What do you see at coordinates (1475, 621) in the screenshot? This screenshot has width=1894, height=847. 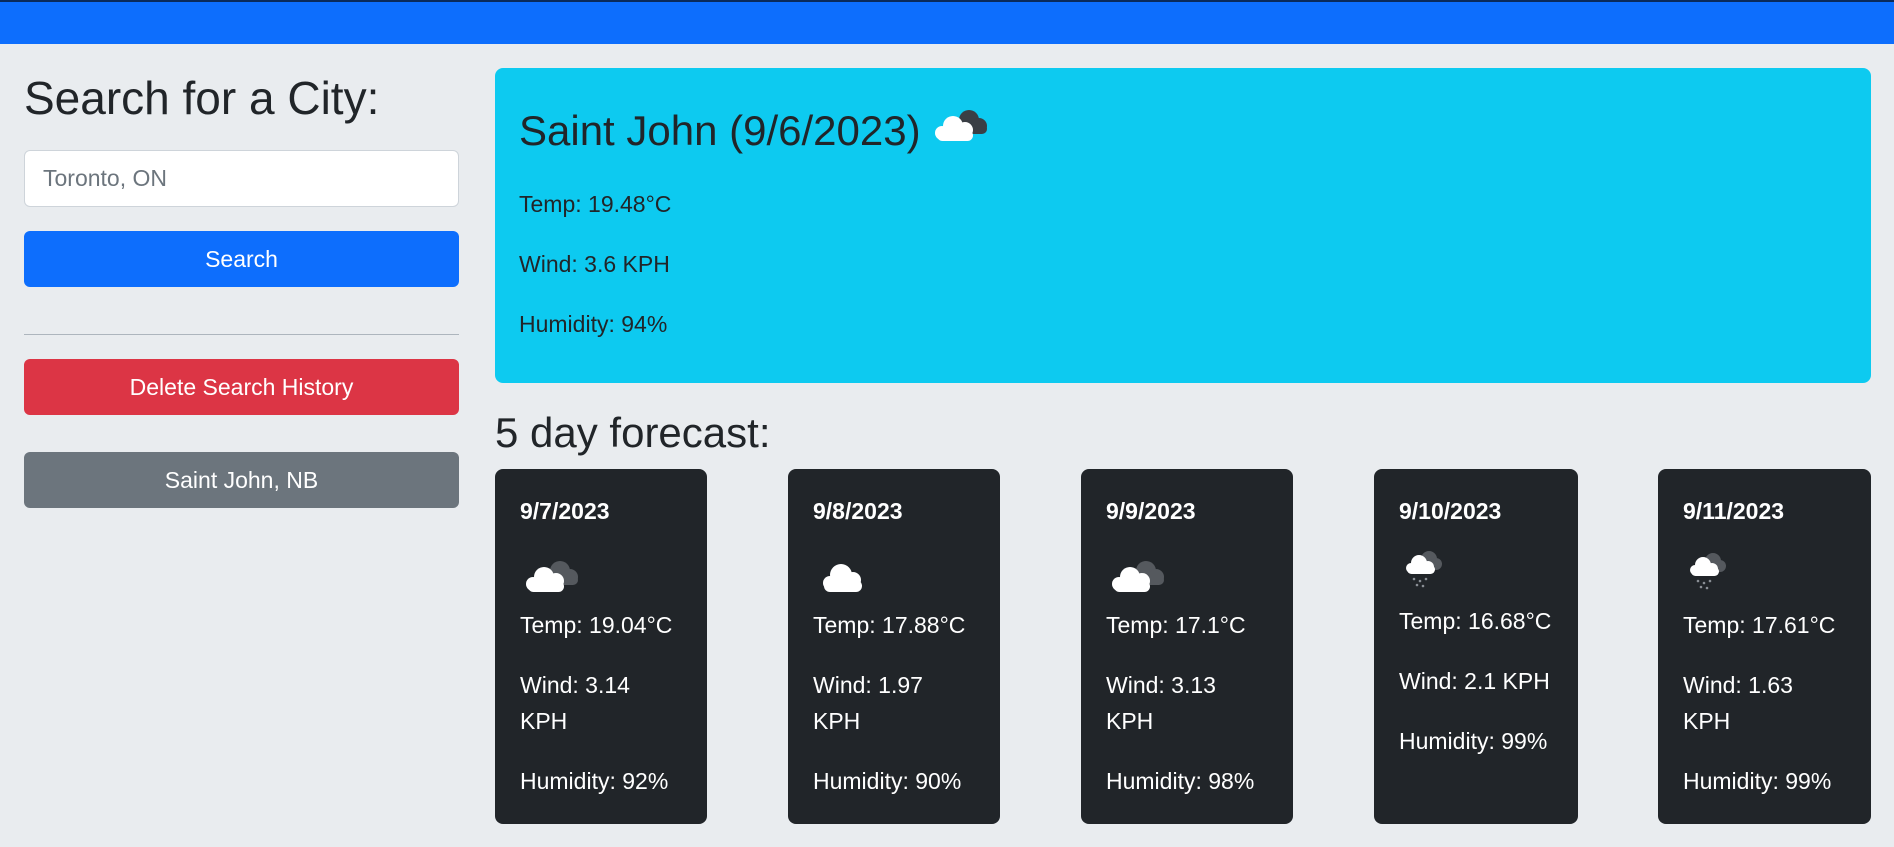 I see `forecast-temp: Temp: 16.68°C` at bounding box center [1475, 621].